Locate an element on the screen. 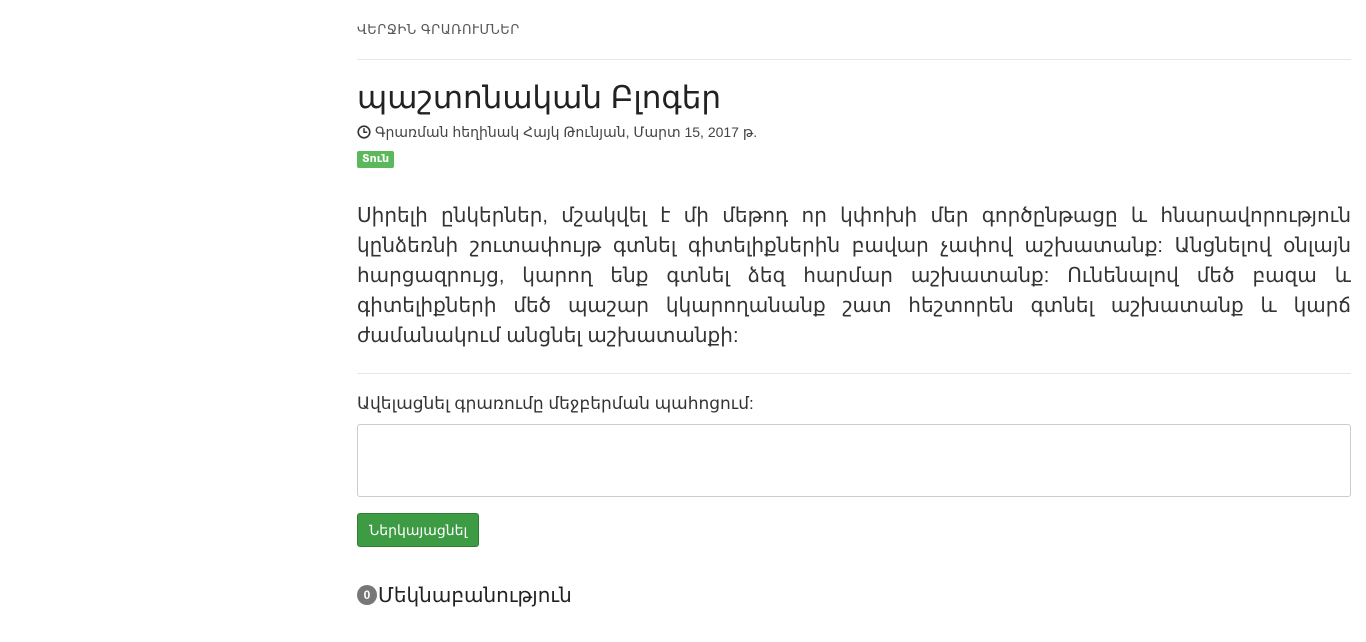 The height and width of the screenshot is (642, 1366). comment-label: Ավելացնել գրառումը մեջբերման պահոցում: is located at coordinates (555, 403).